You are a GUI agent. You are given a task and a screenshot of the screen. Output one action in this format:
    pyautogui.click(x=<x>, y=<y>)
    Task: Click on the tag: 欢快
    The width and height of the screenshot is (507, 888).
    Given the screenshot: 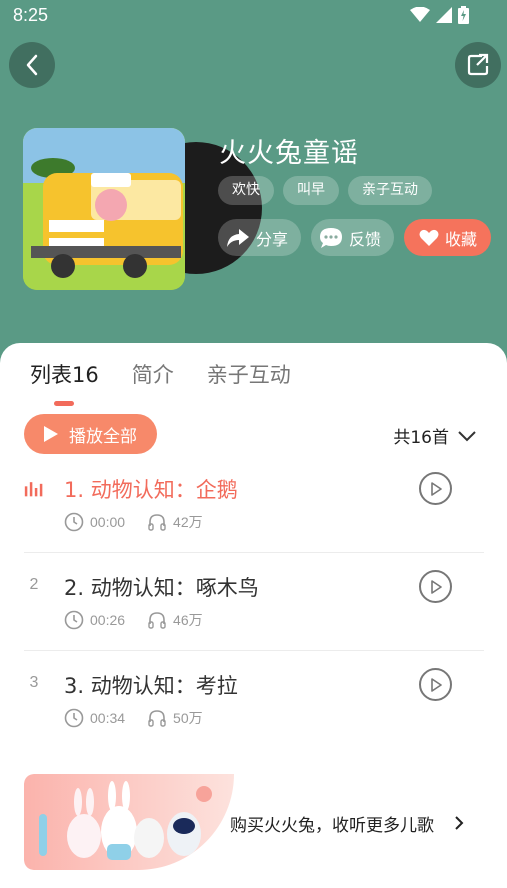 What is the action you would take?
    pyautogui.click(x=246, y=190)
    